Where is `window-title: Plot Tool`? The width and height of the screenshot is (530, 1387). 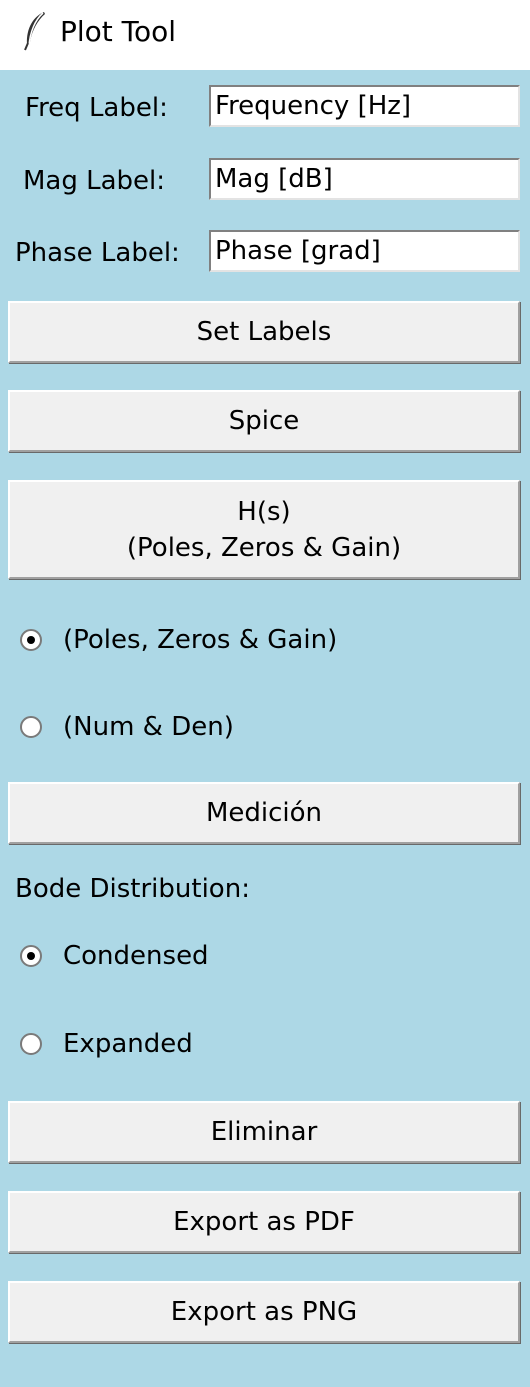 window-title: Plot Tool is located at coordinates (118, 31).